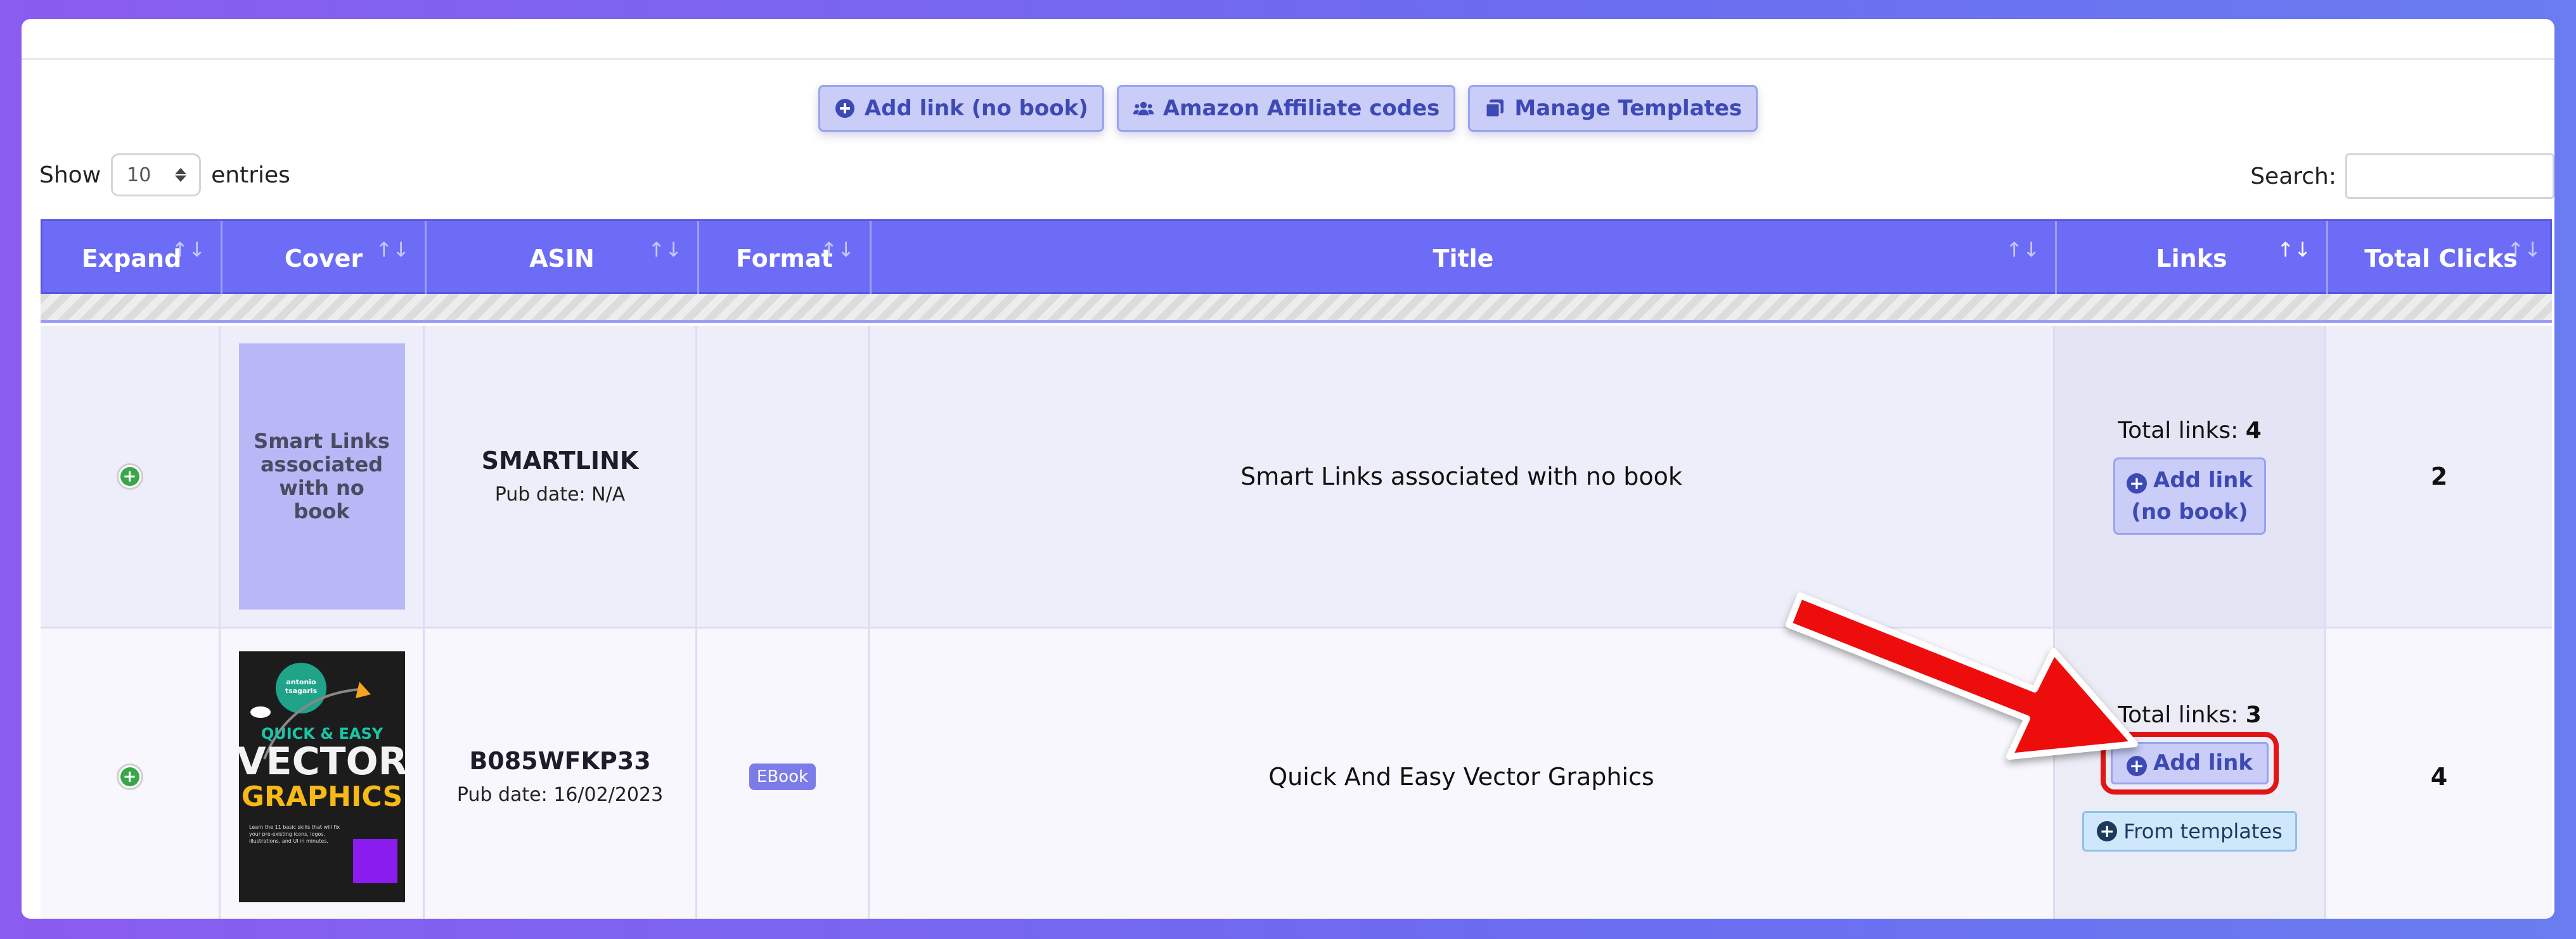 This screenshot has height=939, width=2576. I want to click on sort-desc-icon: ↑↓, so click(2294, 250).